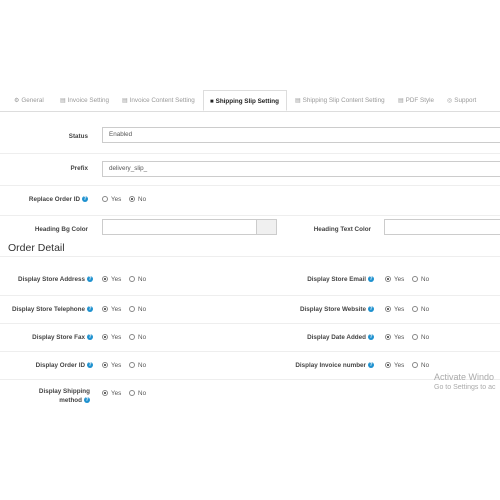 The height and width of the screenshot is (500, 500). What do you see at coordinates (212, 102) in the screenshot?
I see `truck-icon: ■` at bounding box center [212, 102].